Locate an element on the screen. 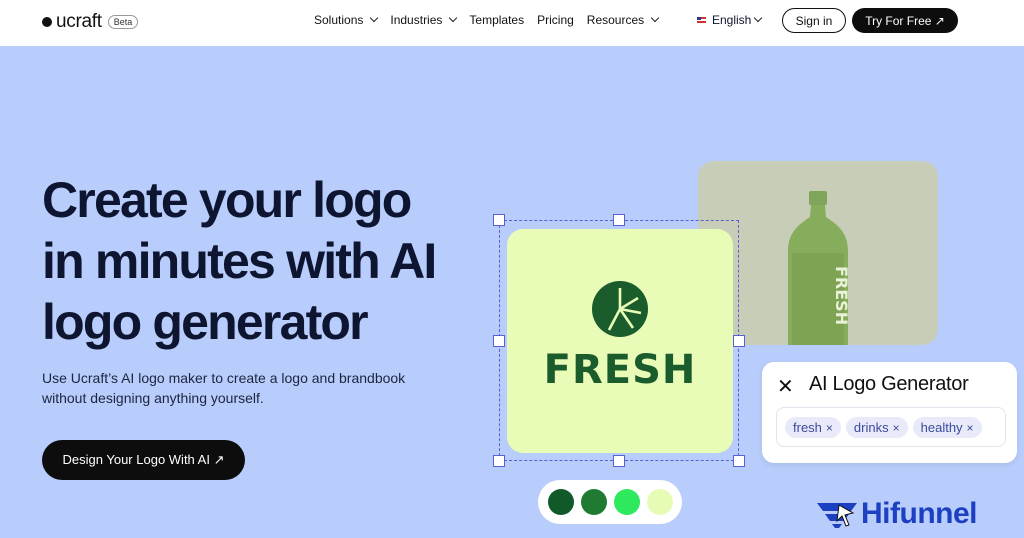  bottle-label: FRESH is located at coordinates (841, 295).